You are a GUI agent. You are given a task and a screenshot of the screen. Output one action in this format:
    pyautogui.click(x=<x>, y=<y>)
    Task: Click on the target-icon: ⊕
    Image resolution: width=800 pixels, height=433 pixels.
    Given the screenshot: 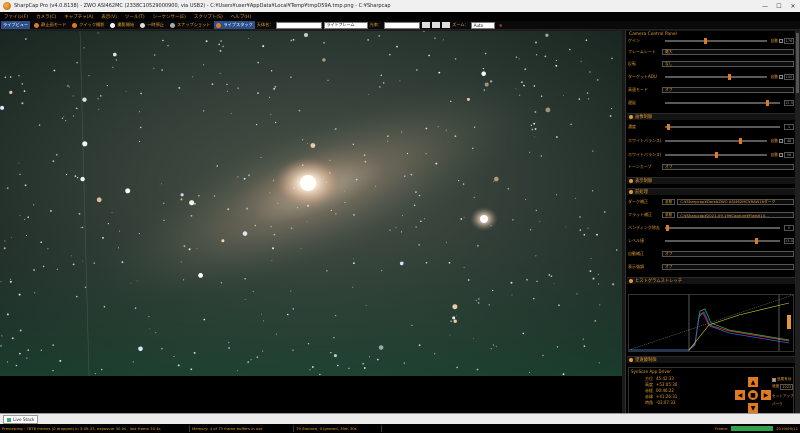 What is the action you would take?
    pyautogui.click(x=501, y=25)
    